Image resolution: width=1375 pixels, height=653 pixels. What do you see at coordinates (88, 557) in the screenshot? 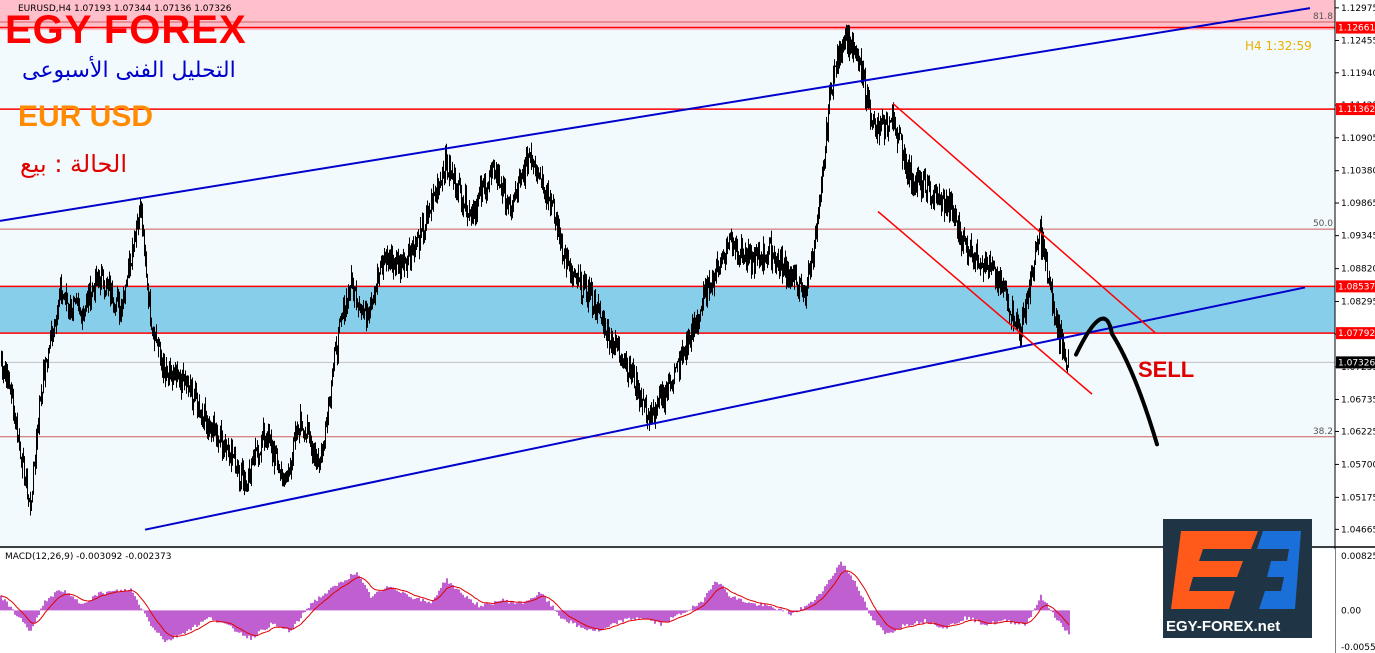
I see `macd-title: MACD(12,26,9) -0.003092 -0.002373` at bounding box center [88, 557].